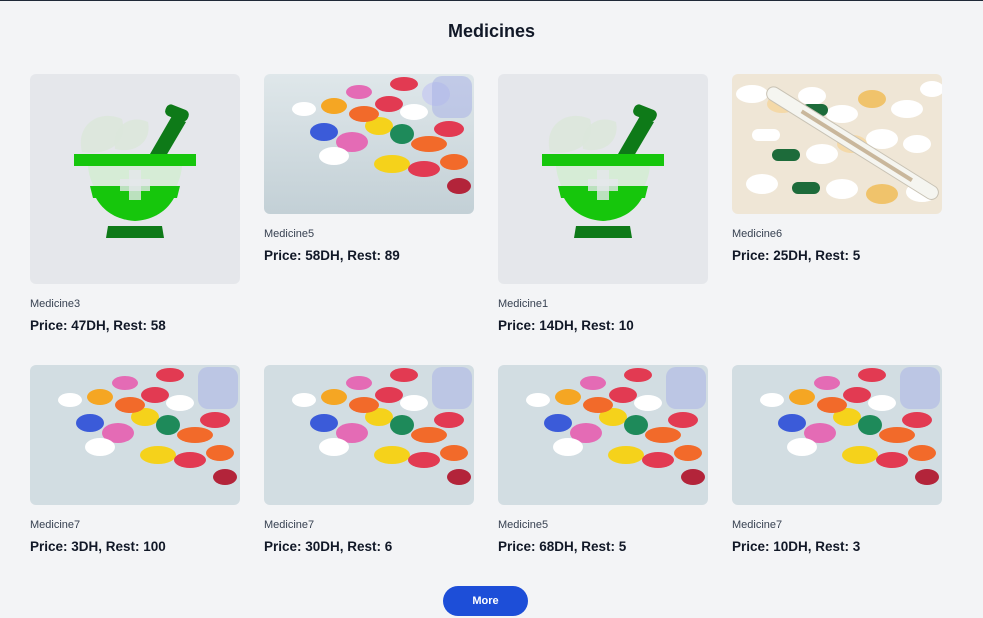 This screenshot has width=983, height=618. Describe the element at coordinates (55, 304) in the screenshot. I see `medicine-name: Medicine3` at that location.